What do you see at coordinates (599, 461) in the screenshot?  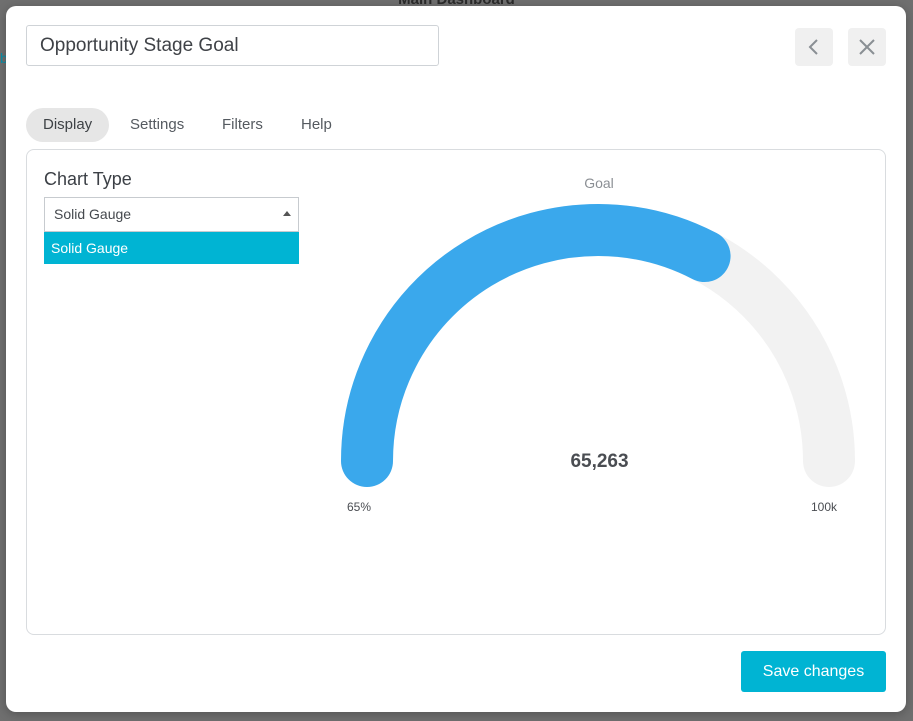 I see `gauge-value: 65,263` at bounding box center [599, 461].